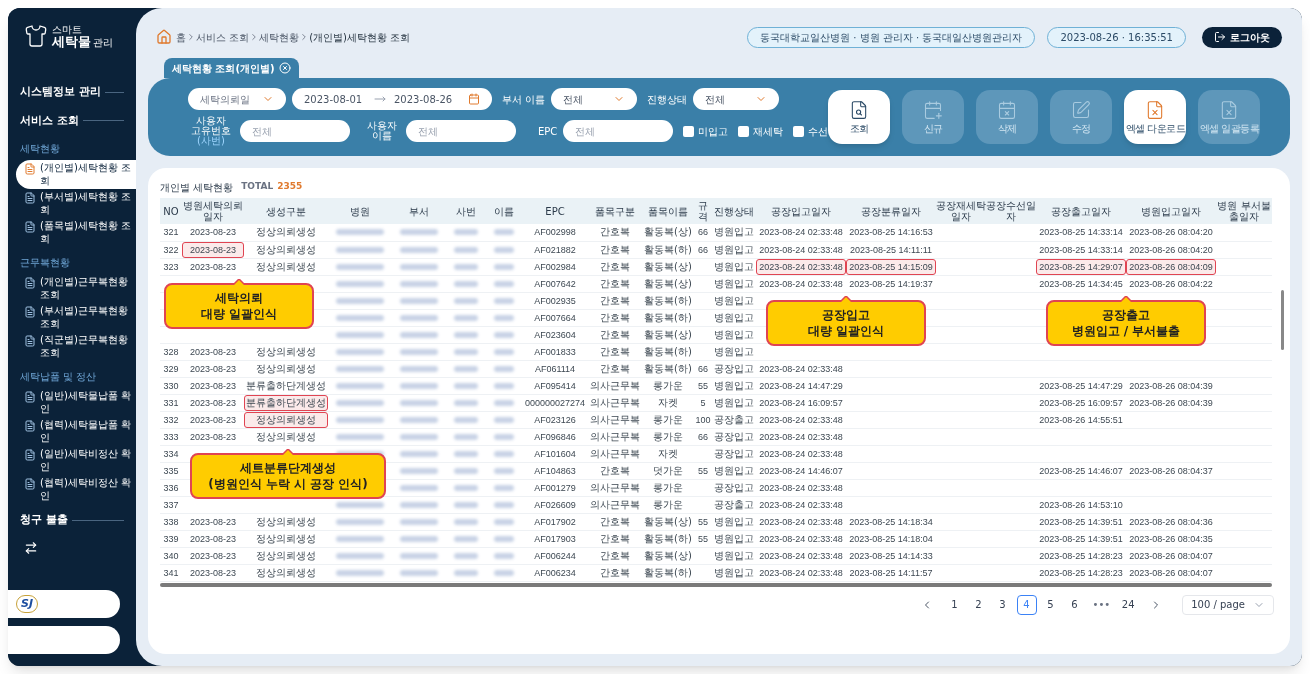 The width and height of the screenshot is (1310, 674). Describe the element at coordinates (668, 402) in the screenshot. I see `table-cell-text: 자켓` at that location.